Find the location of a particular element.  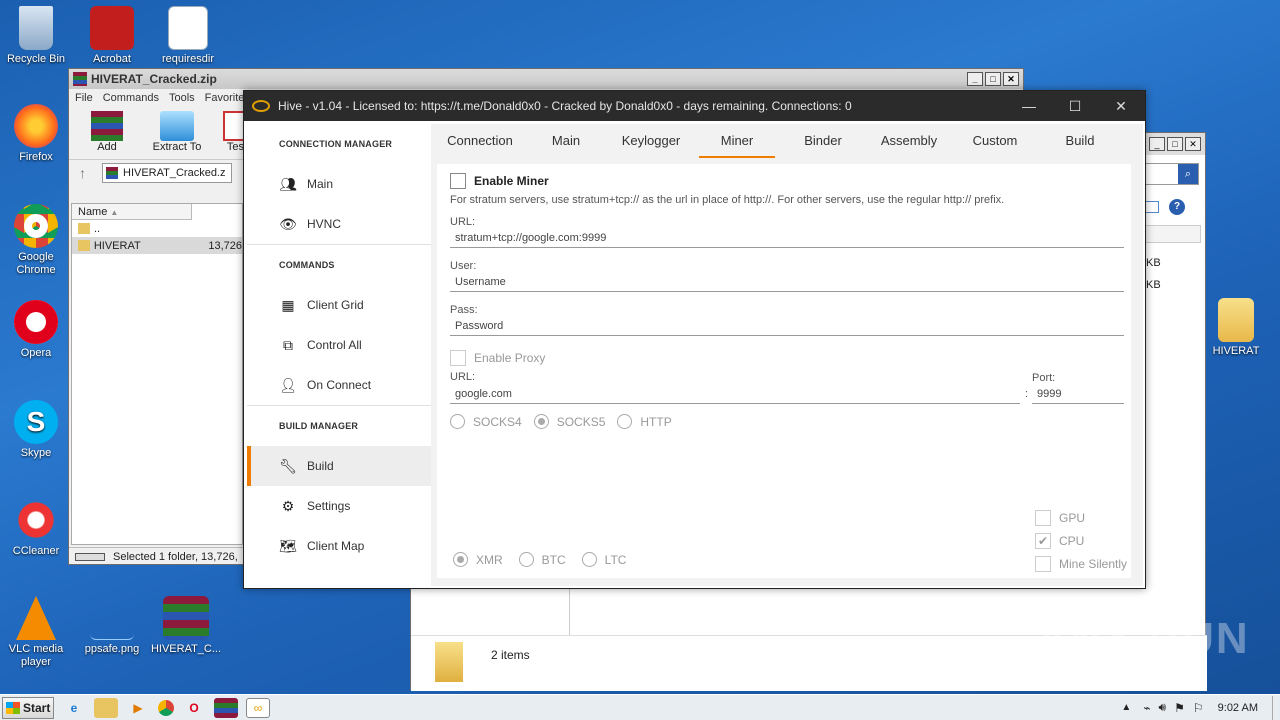

clock: 9:02 AM is located at coordinates (1238, 708).